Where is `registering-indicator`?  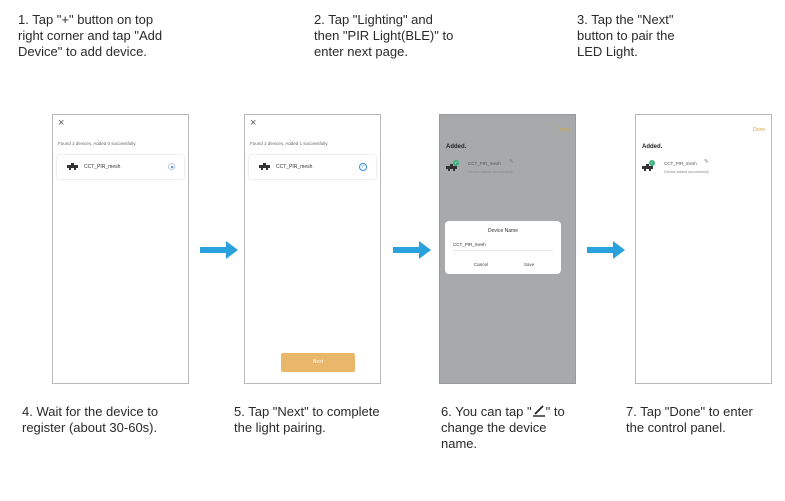 registering-indicator is located at coordinates (171, 166).